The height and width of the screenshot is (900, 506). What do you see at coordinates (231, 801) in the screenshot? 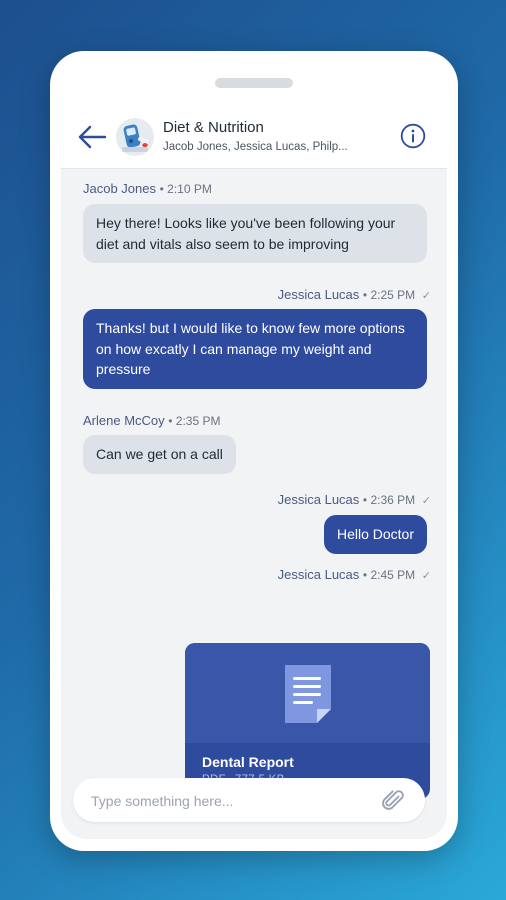
I see `message-input` at bounding box center [231, 801].